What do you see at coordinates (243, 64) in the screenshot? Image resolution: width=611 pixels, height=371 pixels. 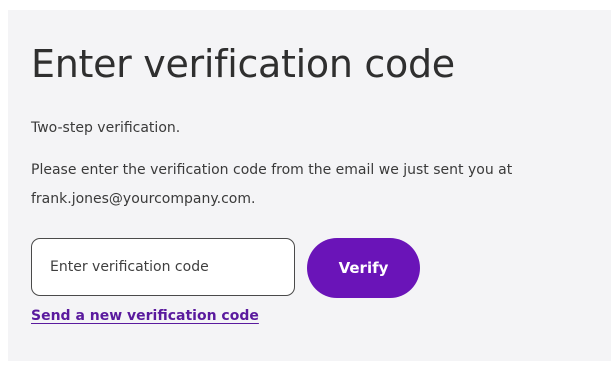 I see `page-title: Enter verification code` at bounding box center [243, 64].